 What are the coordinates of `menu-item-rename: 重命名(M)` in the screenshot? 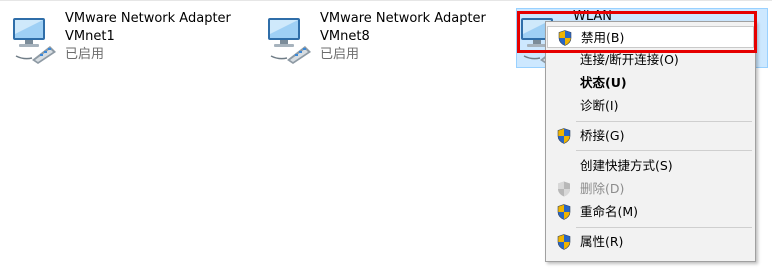 It's located at (650, 212).